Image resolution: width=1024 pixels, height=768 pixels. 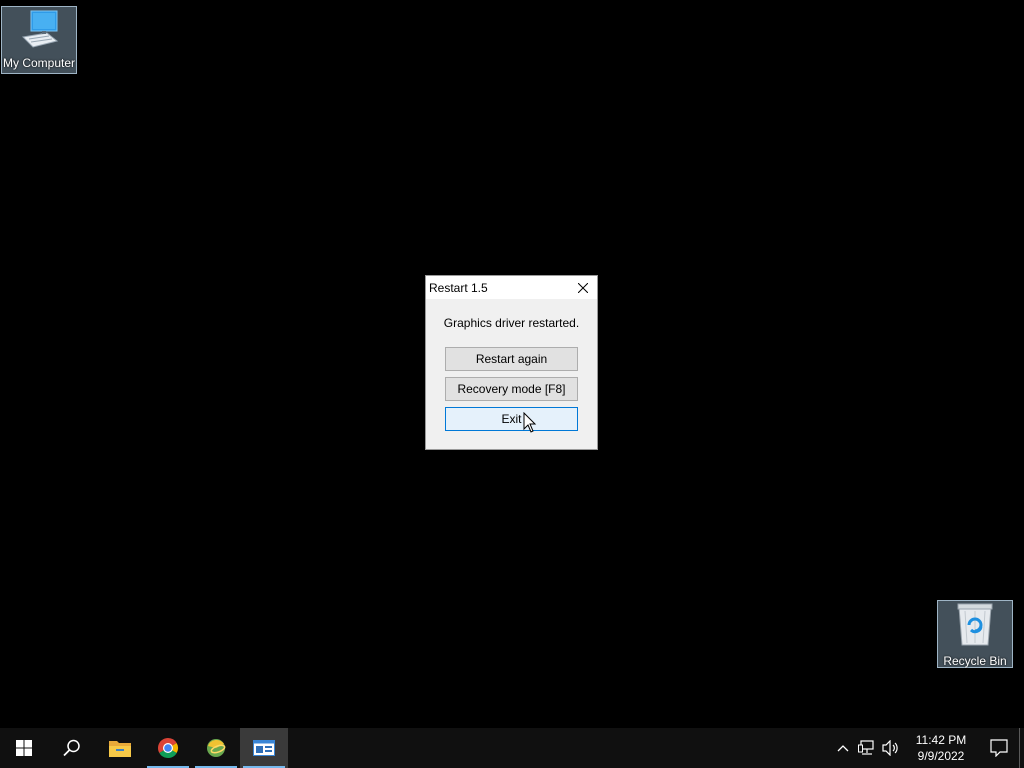 What do you see at coordinates (511, 389) in the screenshot?
I see `recovery-mode-button: Recovery mode [F8]` at bounding box center [511, 389].